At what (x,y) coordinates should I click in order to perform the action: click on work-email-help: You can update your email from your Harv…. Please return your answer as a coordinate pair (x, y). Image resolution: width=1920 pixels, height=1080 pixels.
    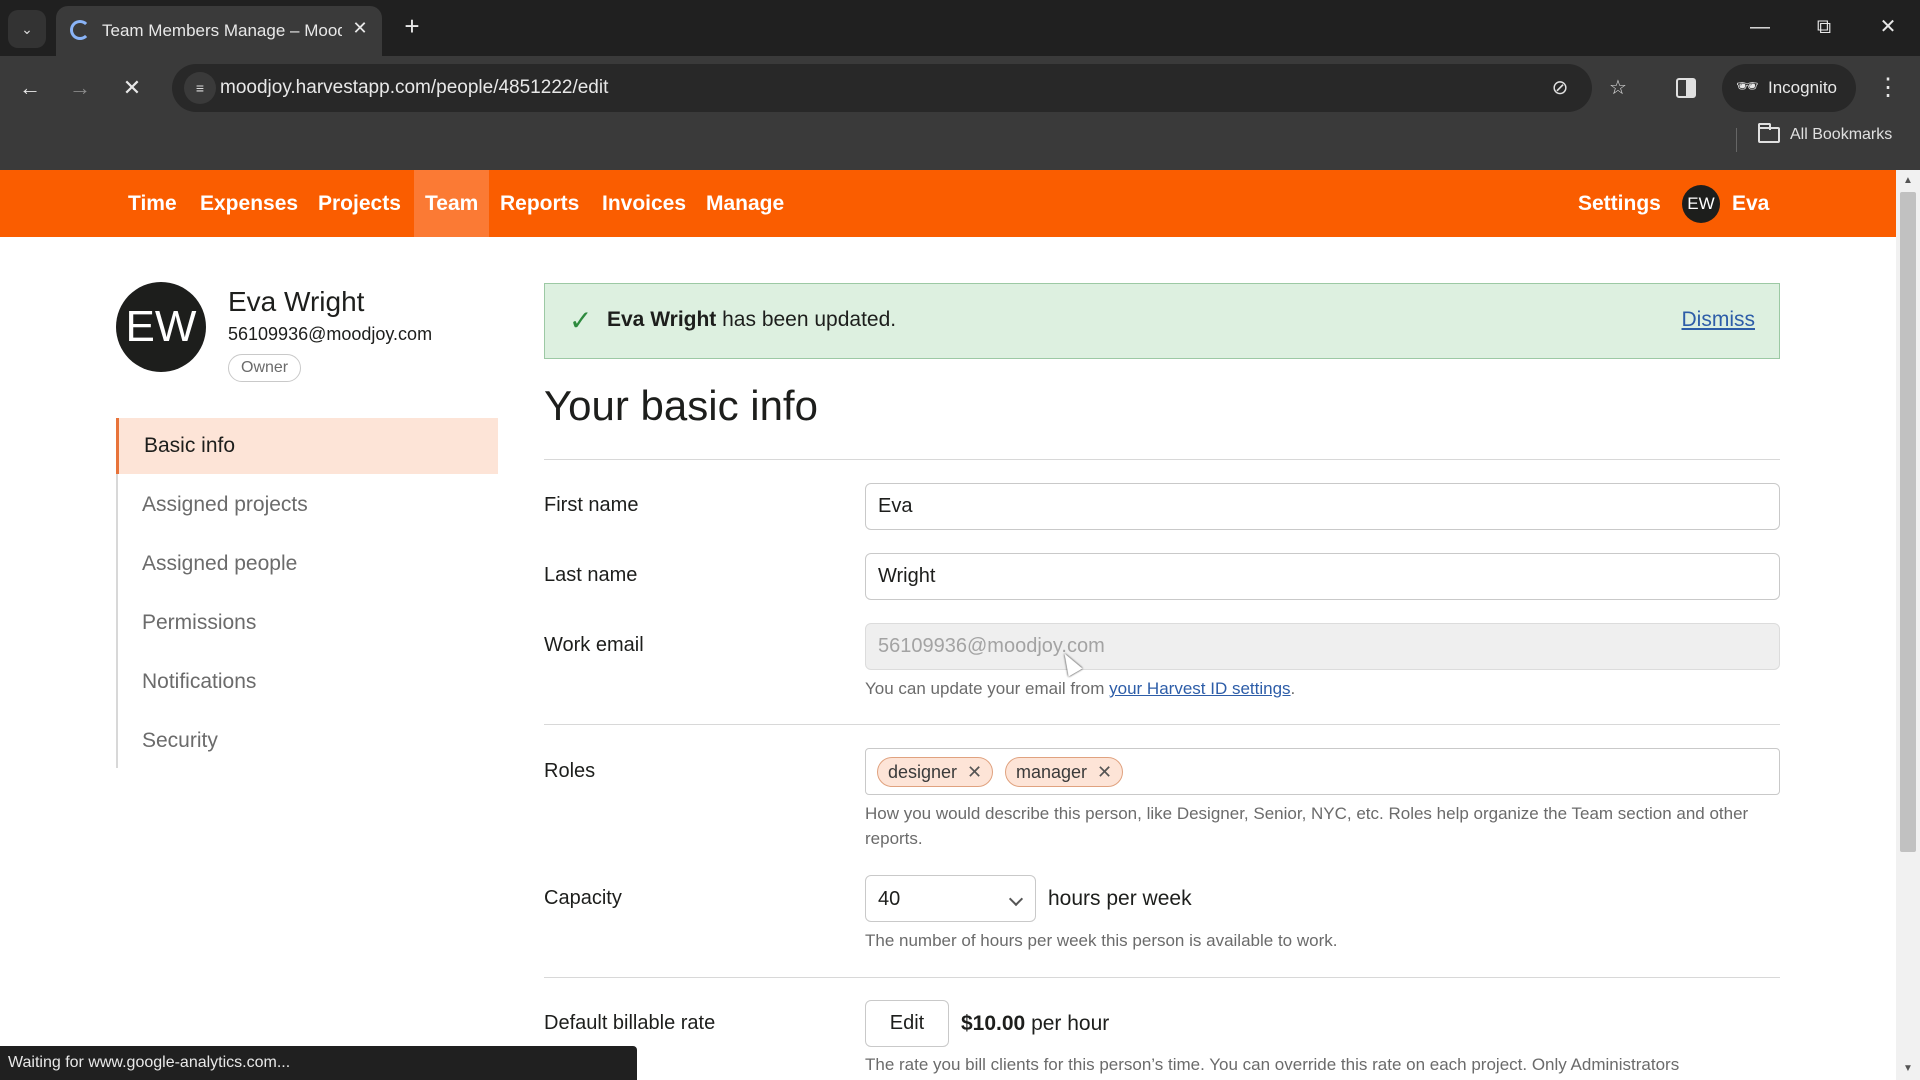
    Looking at the image, I should click on (1325, 688).